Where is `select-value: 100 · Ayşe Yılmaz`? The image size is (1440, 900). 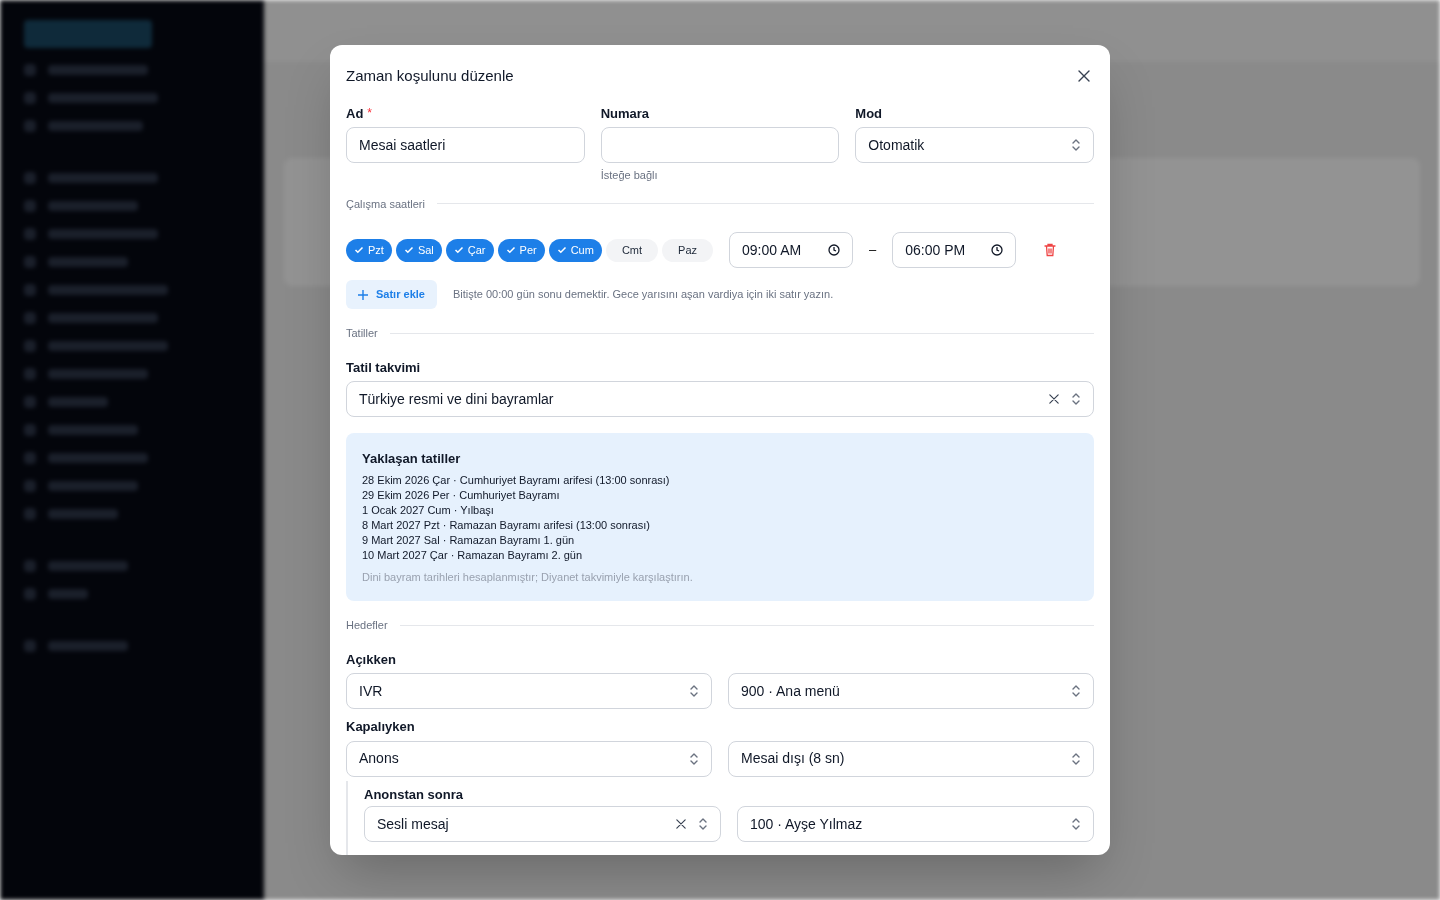
select-value: 100 · Ayşe Yılmaz is located at coordinates (806, 824).